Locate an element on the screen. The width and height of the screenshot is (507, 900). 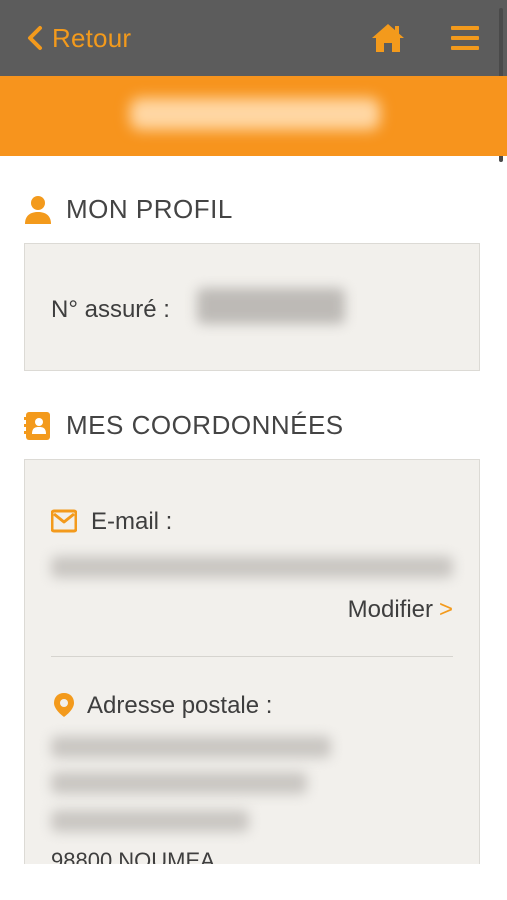
postal-address-label: Adresse postale : is located at coordinates (180, 705).